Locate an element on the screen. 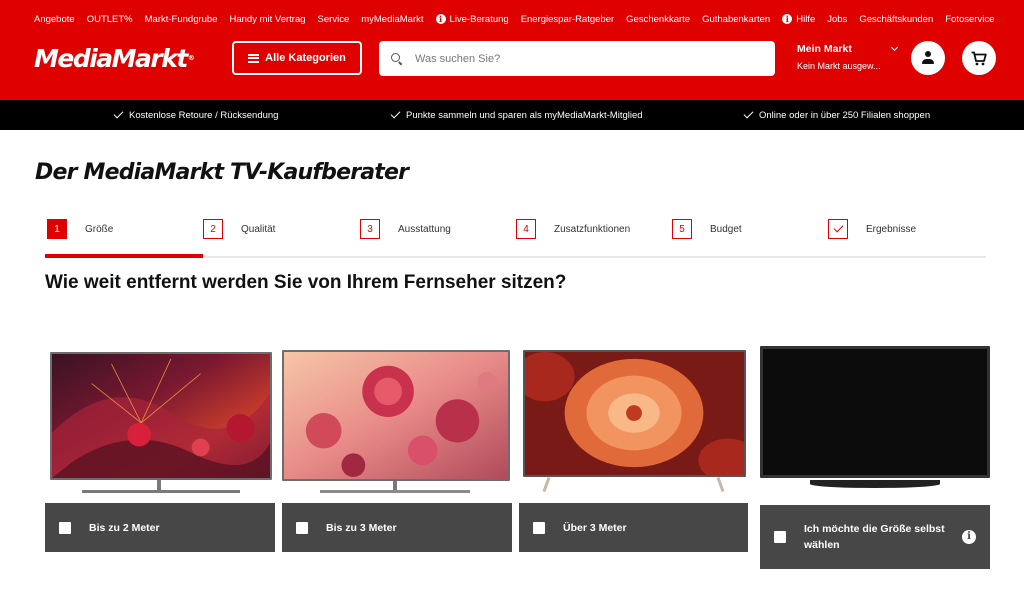 This screenshot has height=593, width=1024. topnav-geschaeftskunden: Geschäftskunden is located at coordinates (896, 19).